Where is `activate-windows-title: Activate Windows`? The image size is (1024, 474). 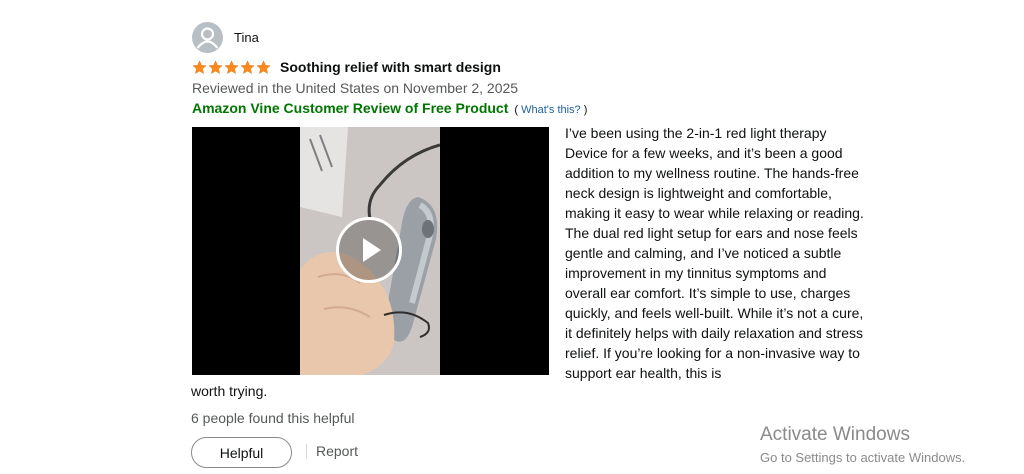 activate-windows-title: Activate Windows is located at coordinates (835, 434).